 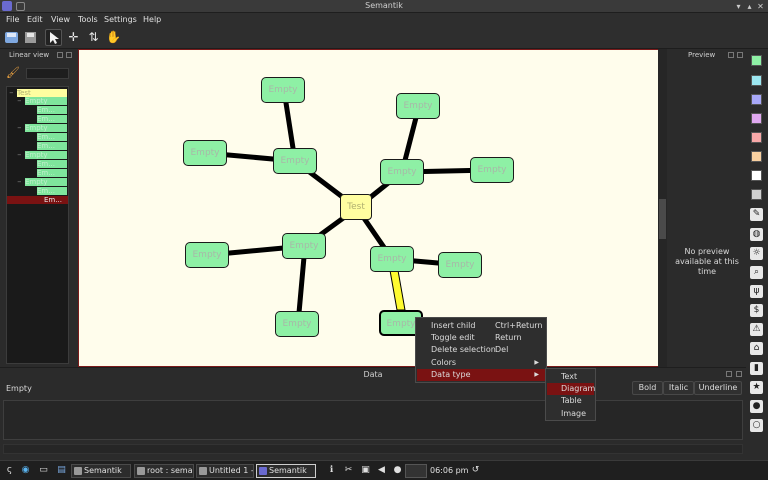 I want to click on menu-tools: Tools, so click(x=88, y=19).